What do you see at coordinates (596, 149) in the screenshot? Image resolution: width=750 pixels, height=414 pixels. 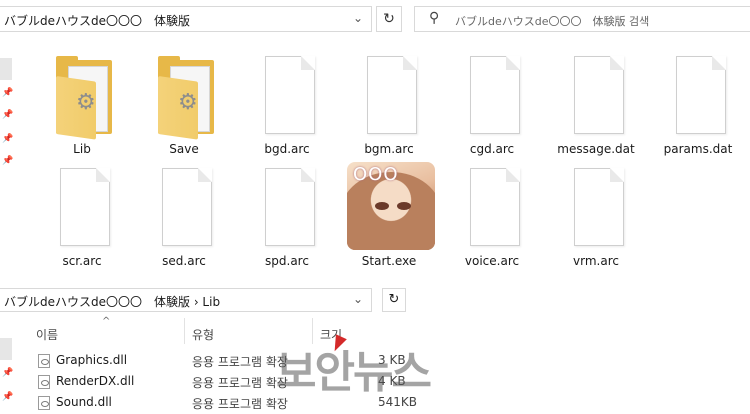 I see `item-label: message.dat` at bounding box center [596, 149].